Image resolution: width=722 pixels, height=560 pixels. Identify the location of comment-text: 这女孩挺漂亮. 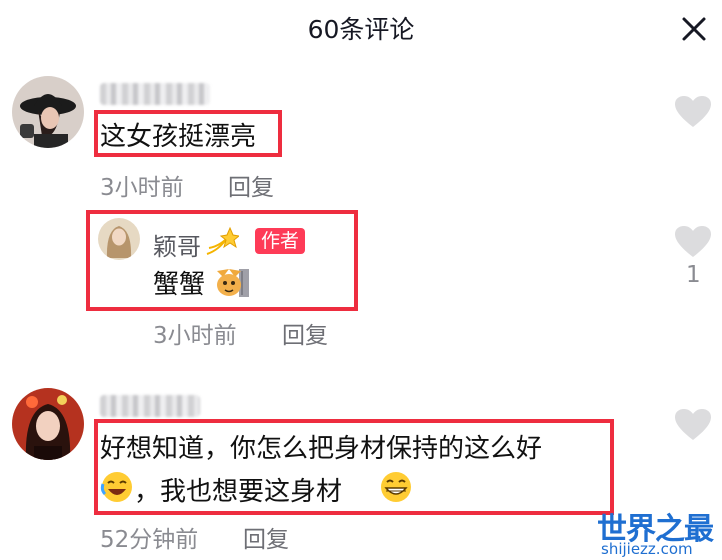
(178, 137).